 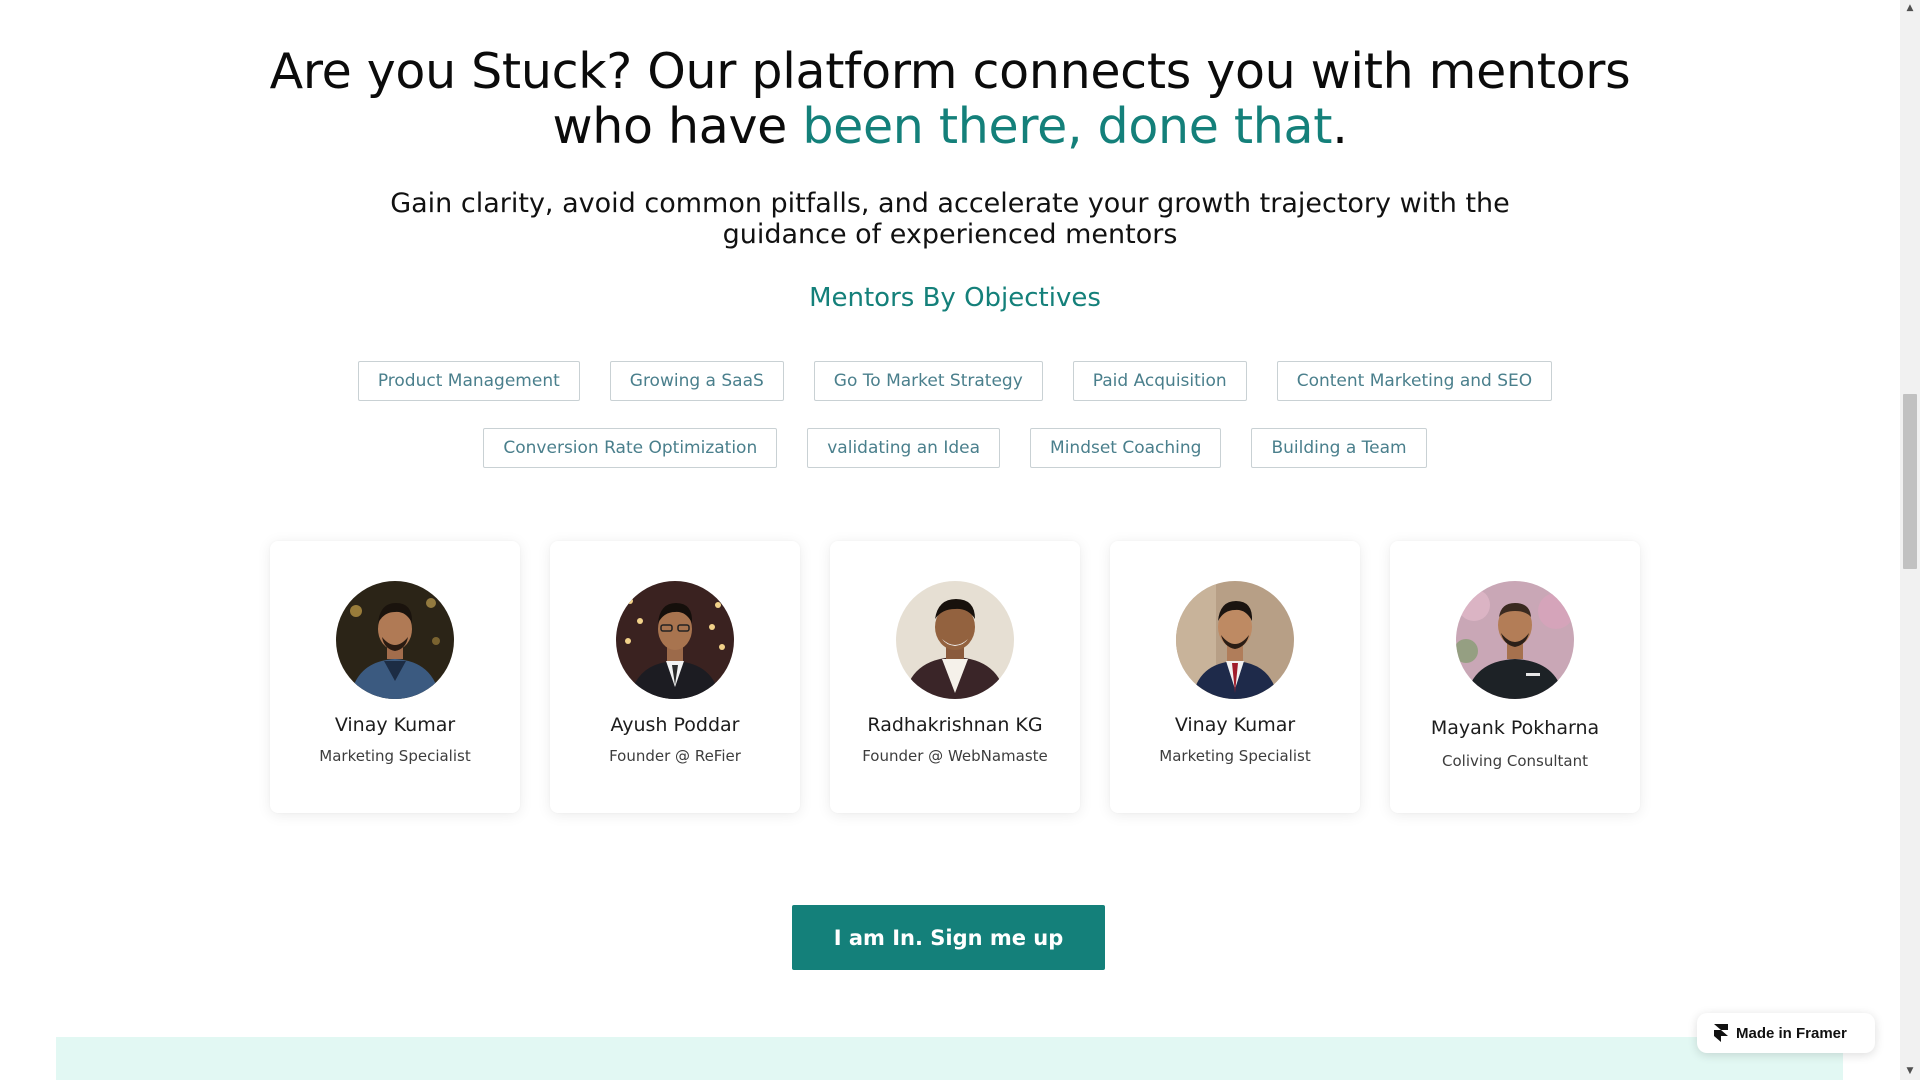 I want to click on next-section-band, so click(x=949, y=1058).